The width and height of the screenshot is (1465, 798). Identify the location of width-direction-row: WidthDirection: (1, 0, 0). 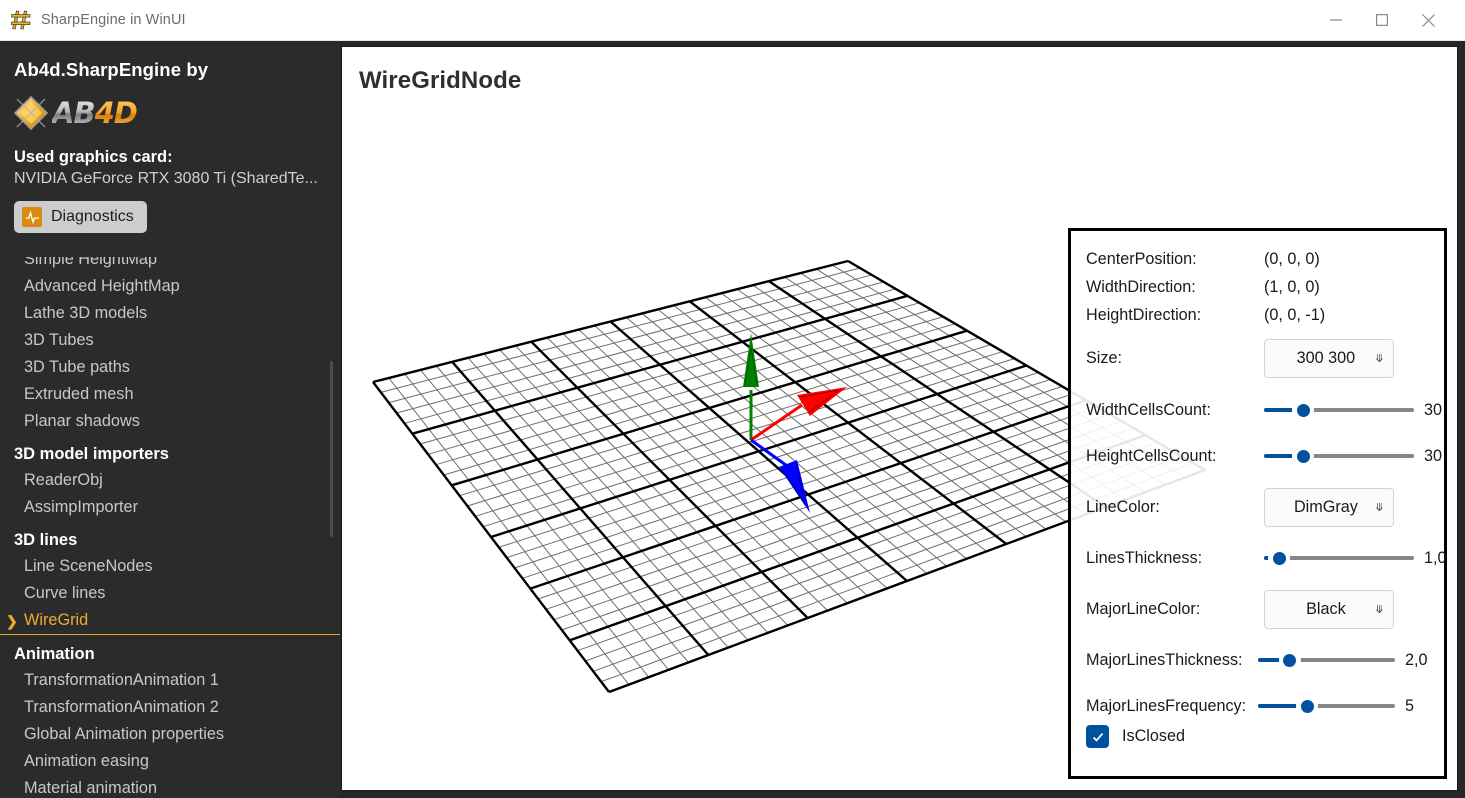
(1257, 287).